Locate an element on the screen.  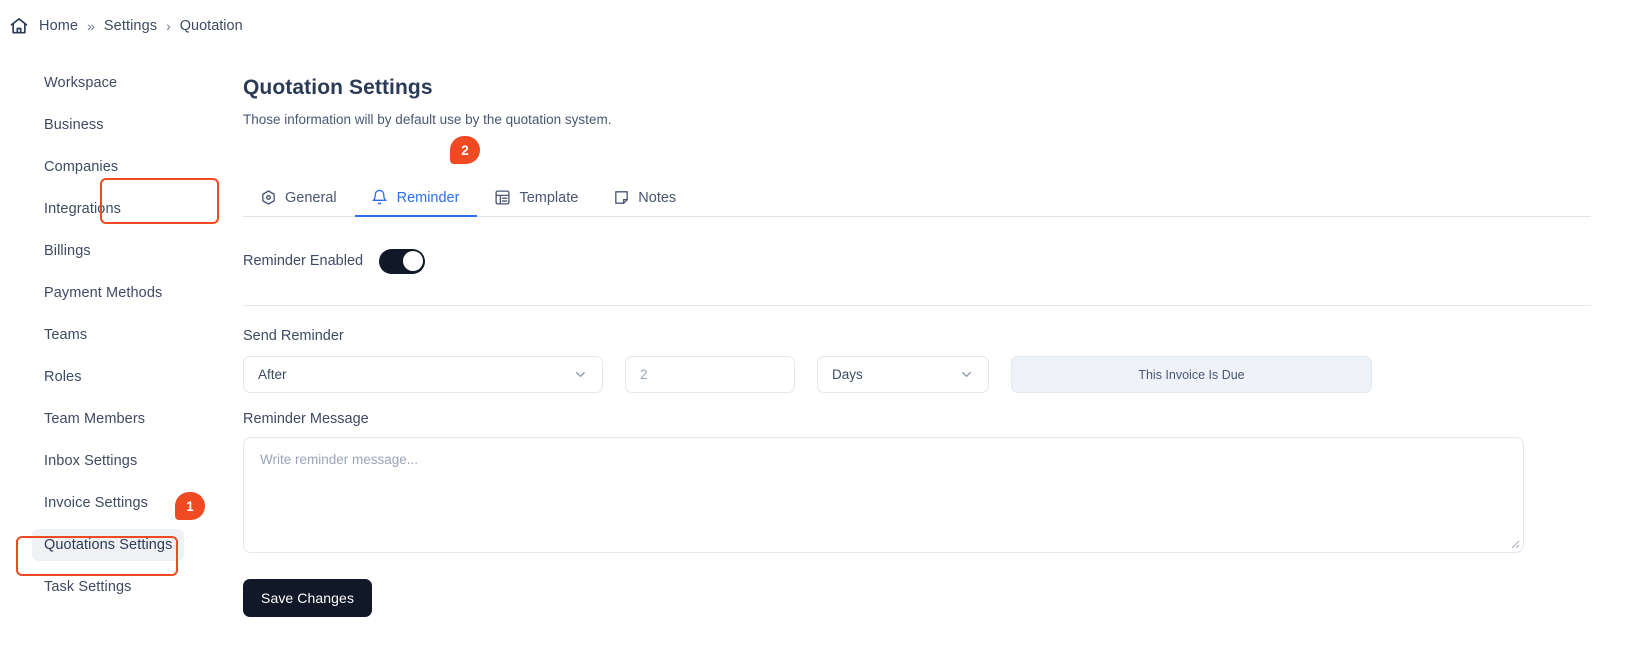
tab-template: Template is located at coordinates (536, 197).